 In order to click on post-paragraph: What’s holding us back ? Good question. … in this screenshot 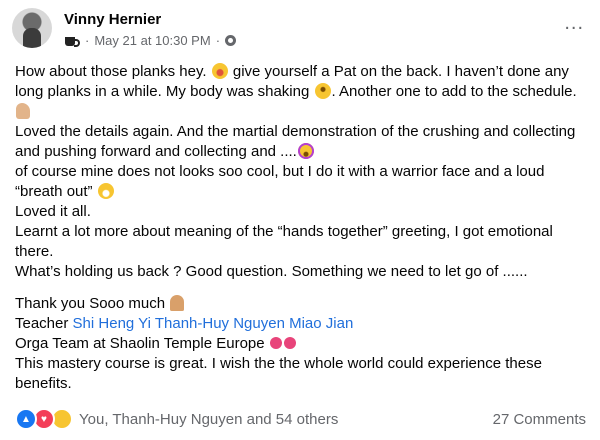, I will do `click(271, 271)`.